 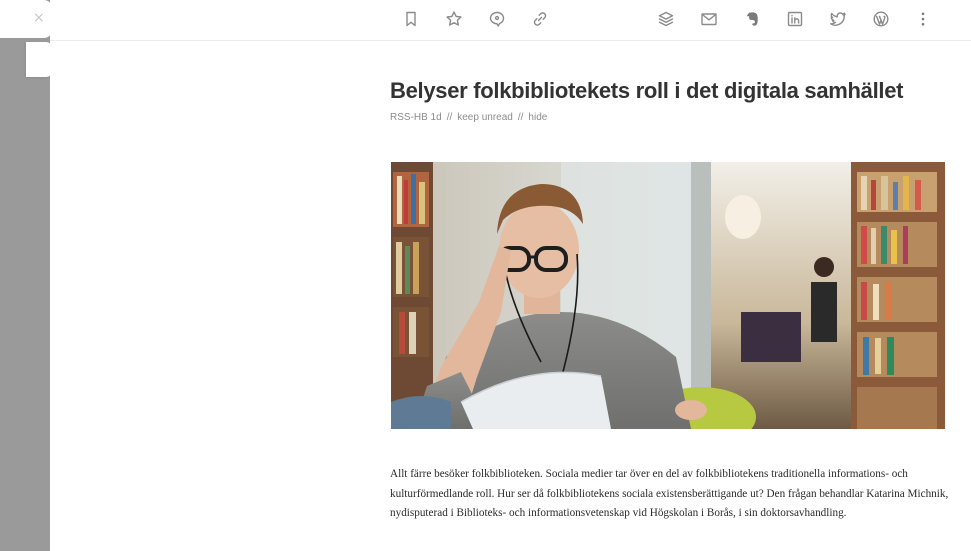 I want to click on article-meta: RSS-HB 1d // keep unread // hide, so click(x=468, y=117).